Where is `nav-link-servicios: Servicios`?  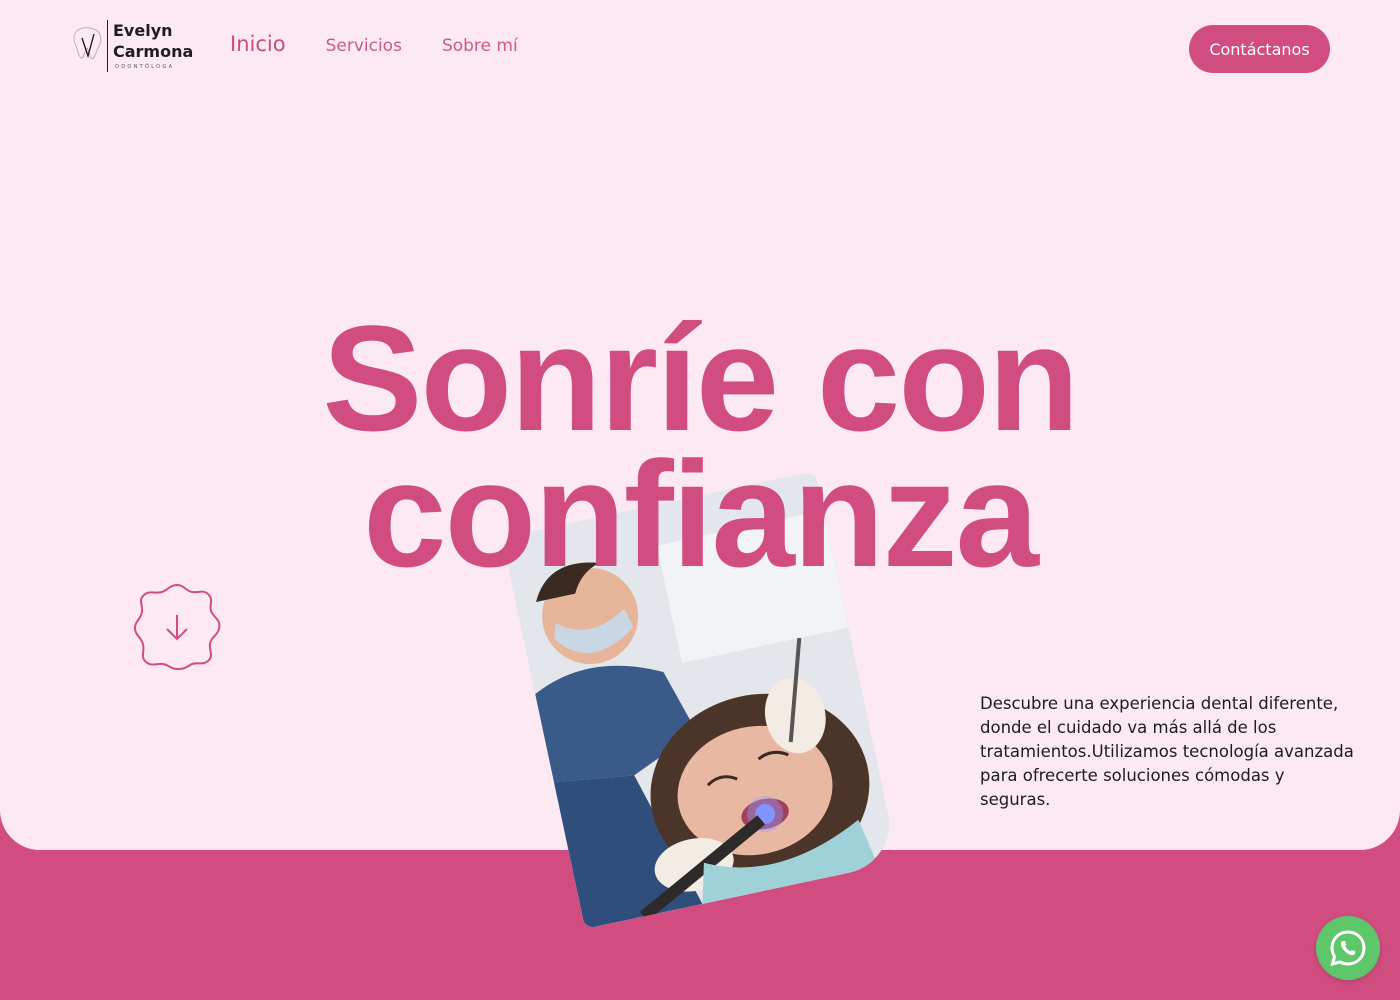 nav-link-servicios: Servicios is located at coordinates (364, 46).